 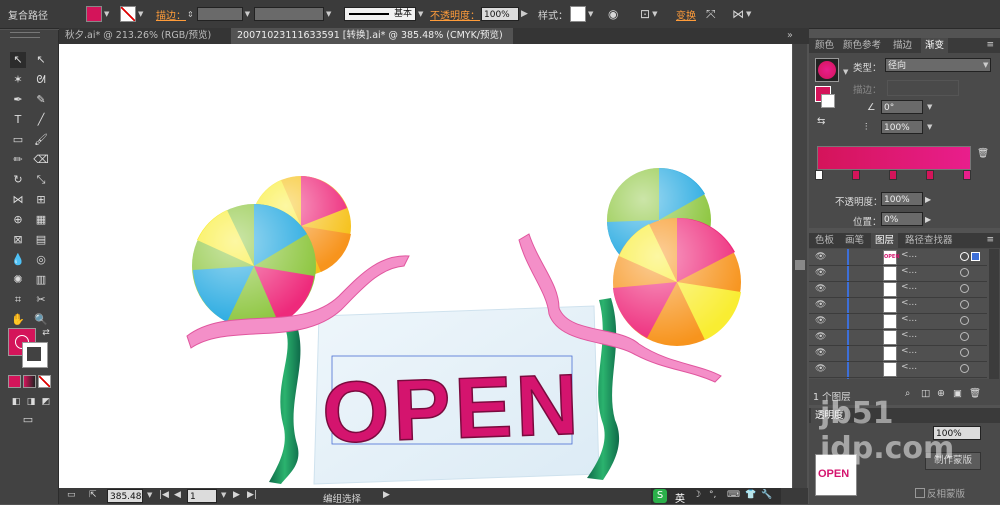 I want to click on open-sign-text: OPEN, so click(x=452, y=409).